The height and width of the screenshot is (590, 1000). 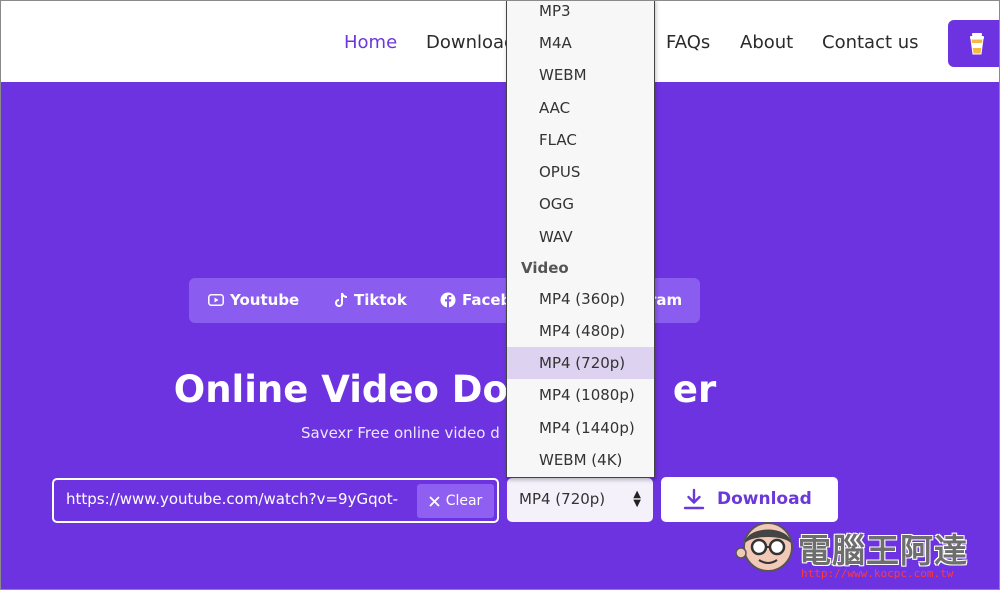 What do you see at coordinates (580, 428) in the screenshot?
I see `option-mp4-1440p: MP4 (1440p)` at bounding box center [580, 428].